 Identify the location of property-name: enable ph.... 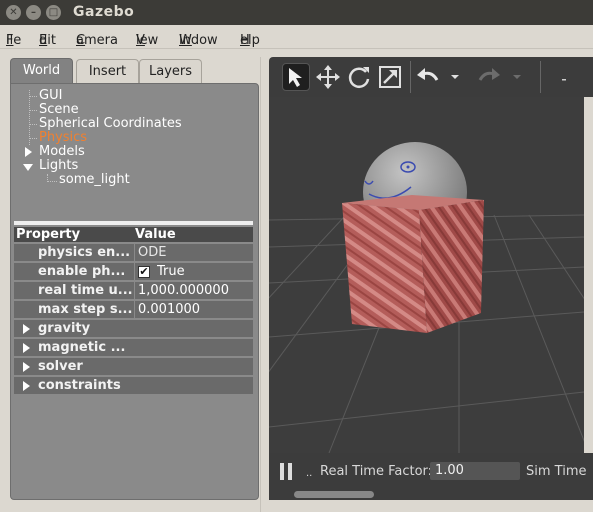
(82, 271).